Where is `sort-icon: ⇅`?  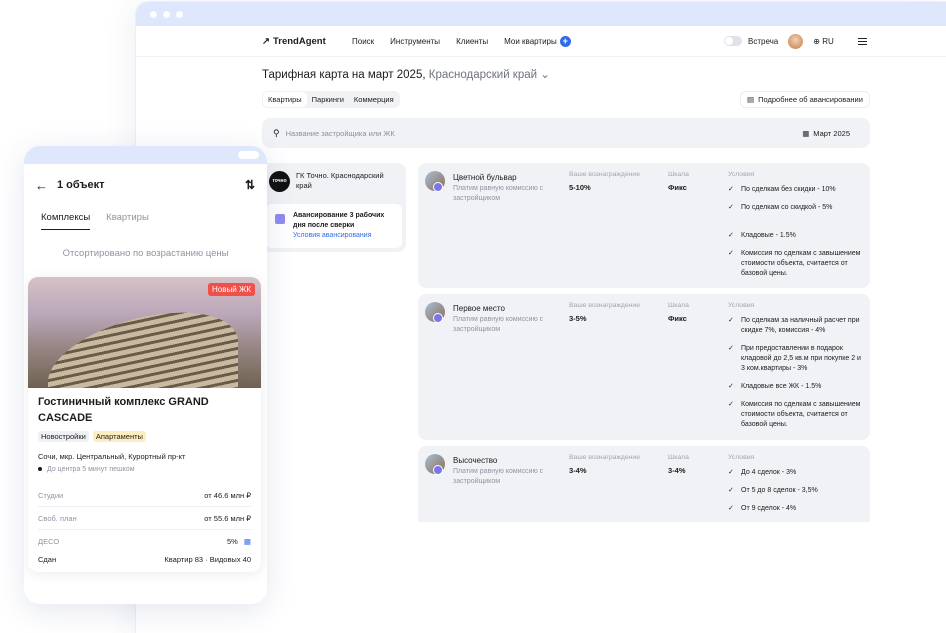
sort-icon: ⇅ is located at coordinates (250, 185).